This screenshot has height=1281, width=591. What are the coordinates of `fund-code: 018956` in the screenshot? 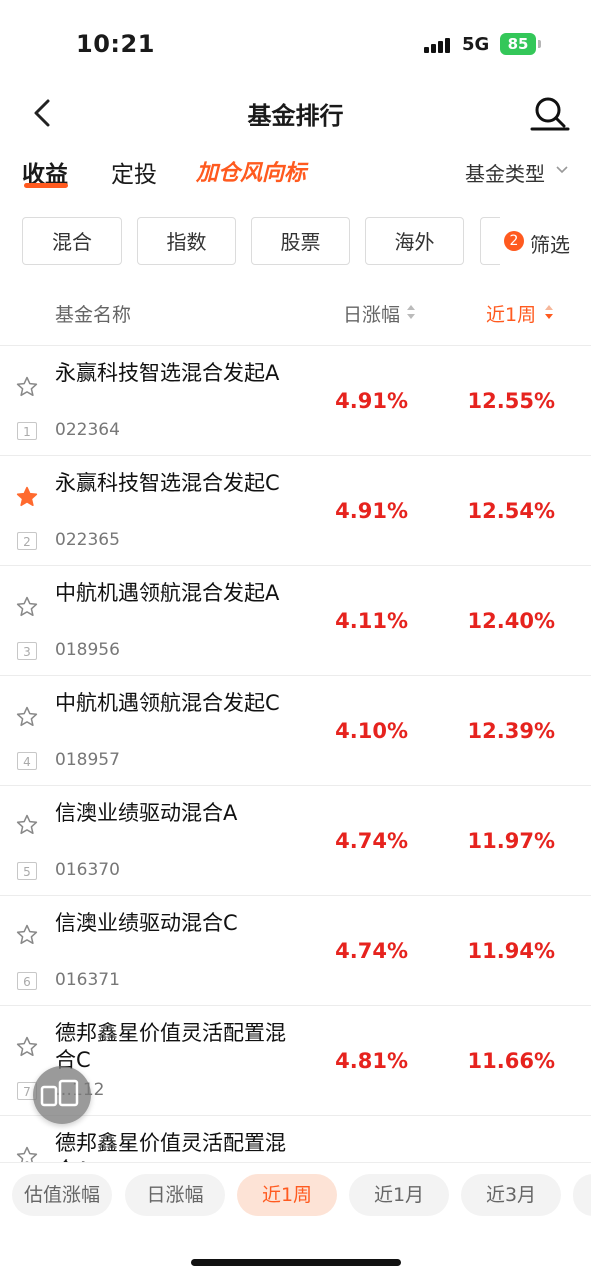 It's located at (87, 650).